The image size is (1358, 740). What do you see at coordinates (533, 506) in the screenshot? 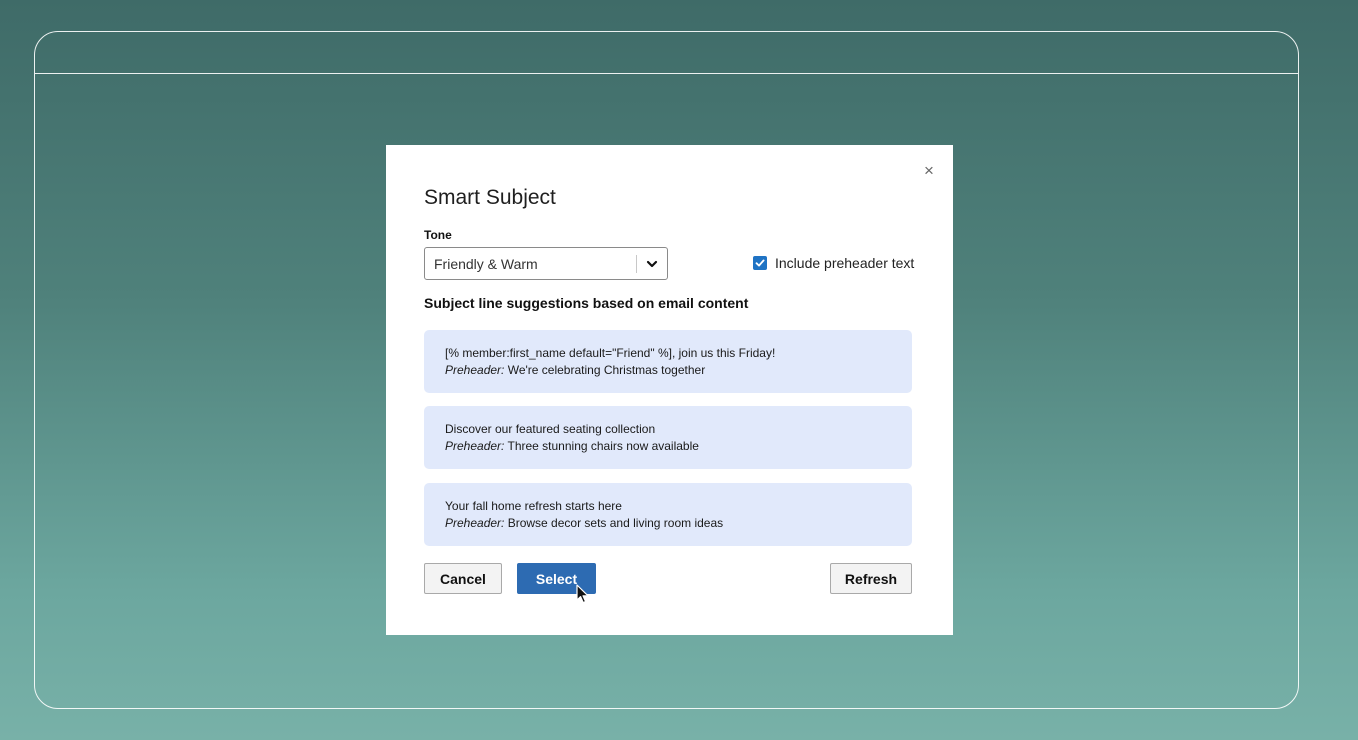
I see `suggestion-subject: Your fall home refresh starts here` at bounding box center [533, 506].